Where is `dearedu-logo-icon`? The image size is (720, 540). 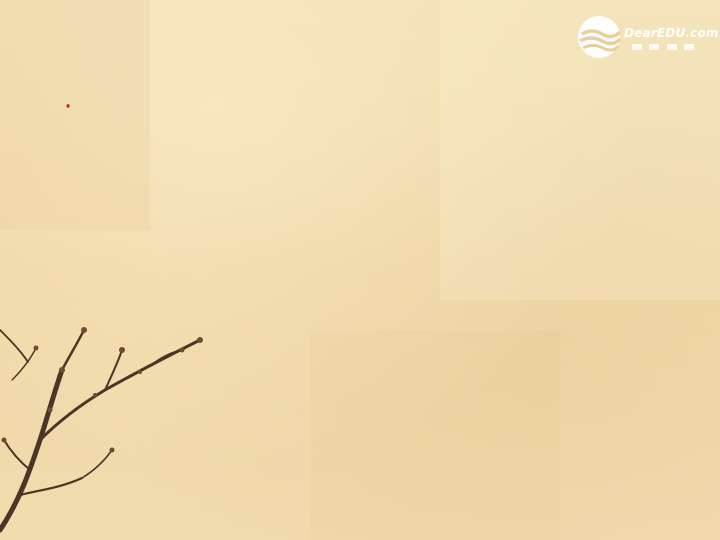
dearedu-logo-icon is located at coordinates (600, 37).